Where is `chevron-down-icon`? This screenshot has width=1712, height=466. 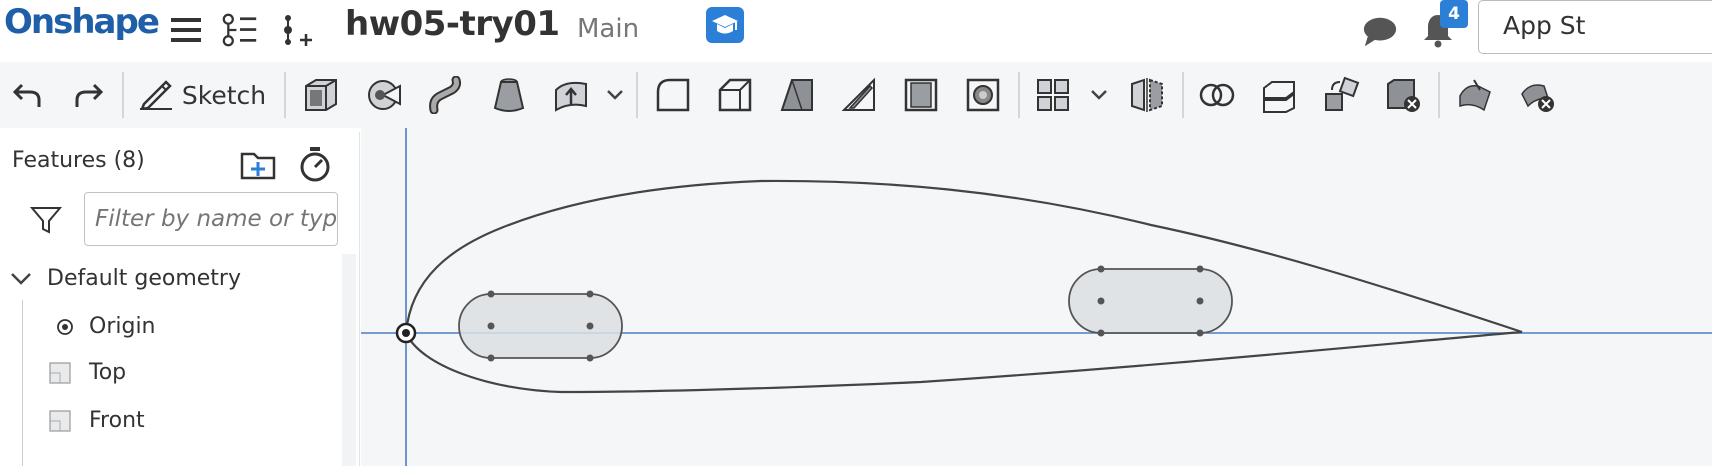
chevron-down-icon is located at coordinates (22, 279).